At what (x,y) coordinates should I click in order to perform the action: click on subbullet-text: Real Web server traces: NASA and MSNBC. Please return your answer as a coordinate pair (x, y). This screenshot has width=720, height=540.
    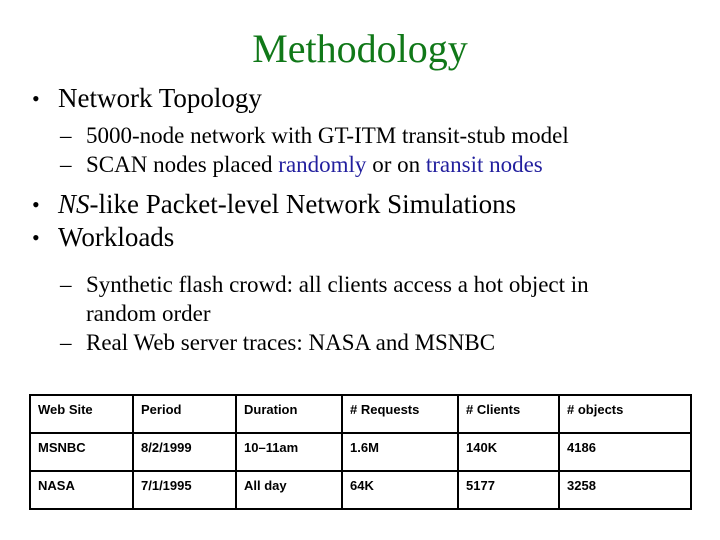
    Looking at the image, I should click on (291, 342).